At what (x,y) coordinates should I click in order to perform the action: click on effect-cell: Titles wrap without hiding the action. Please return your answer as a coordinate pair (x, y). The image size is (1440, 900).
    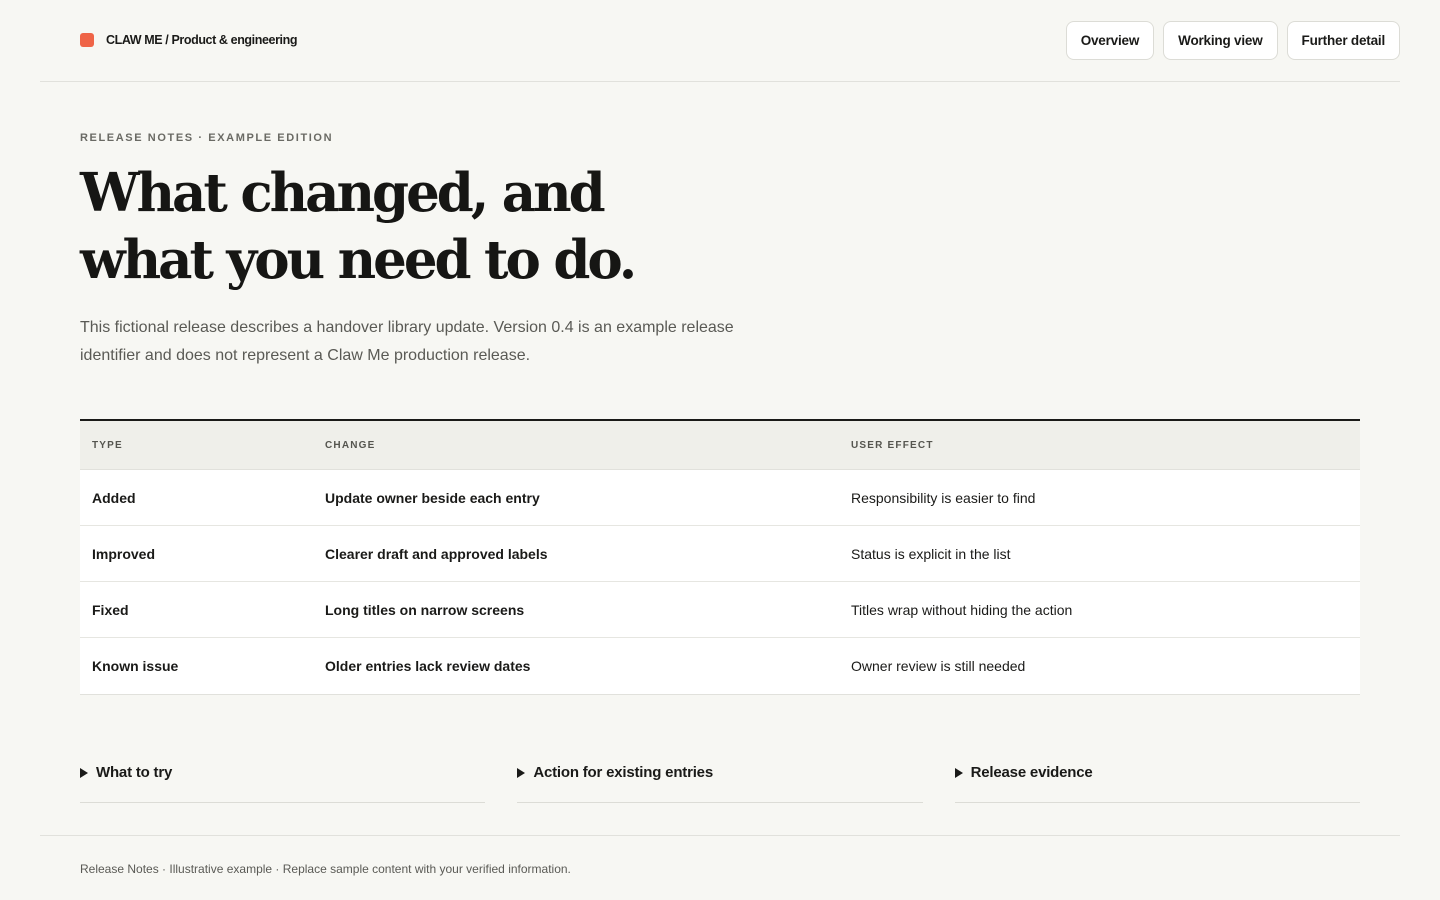
    Looking at the image, I should click on (962, 609).